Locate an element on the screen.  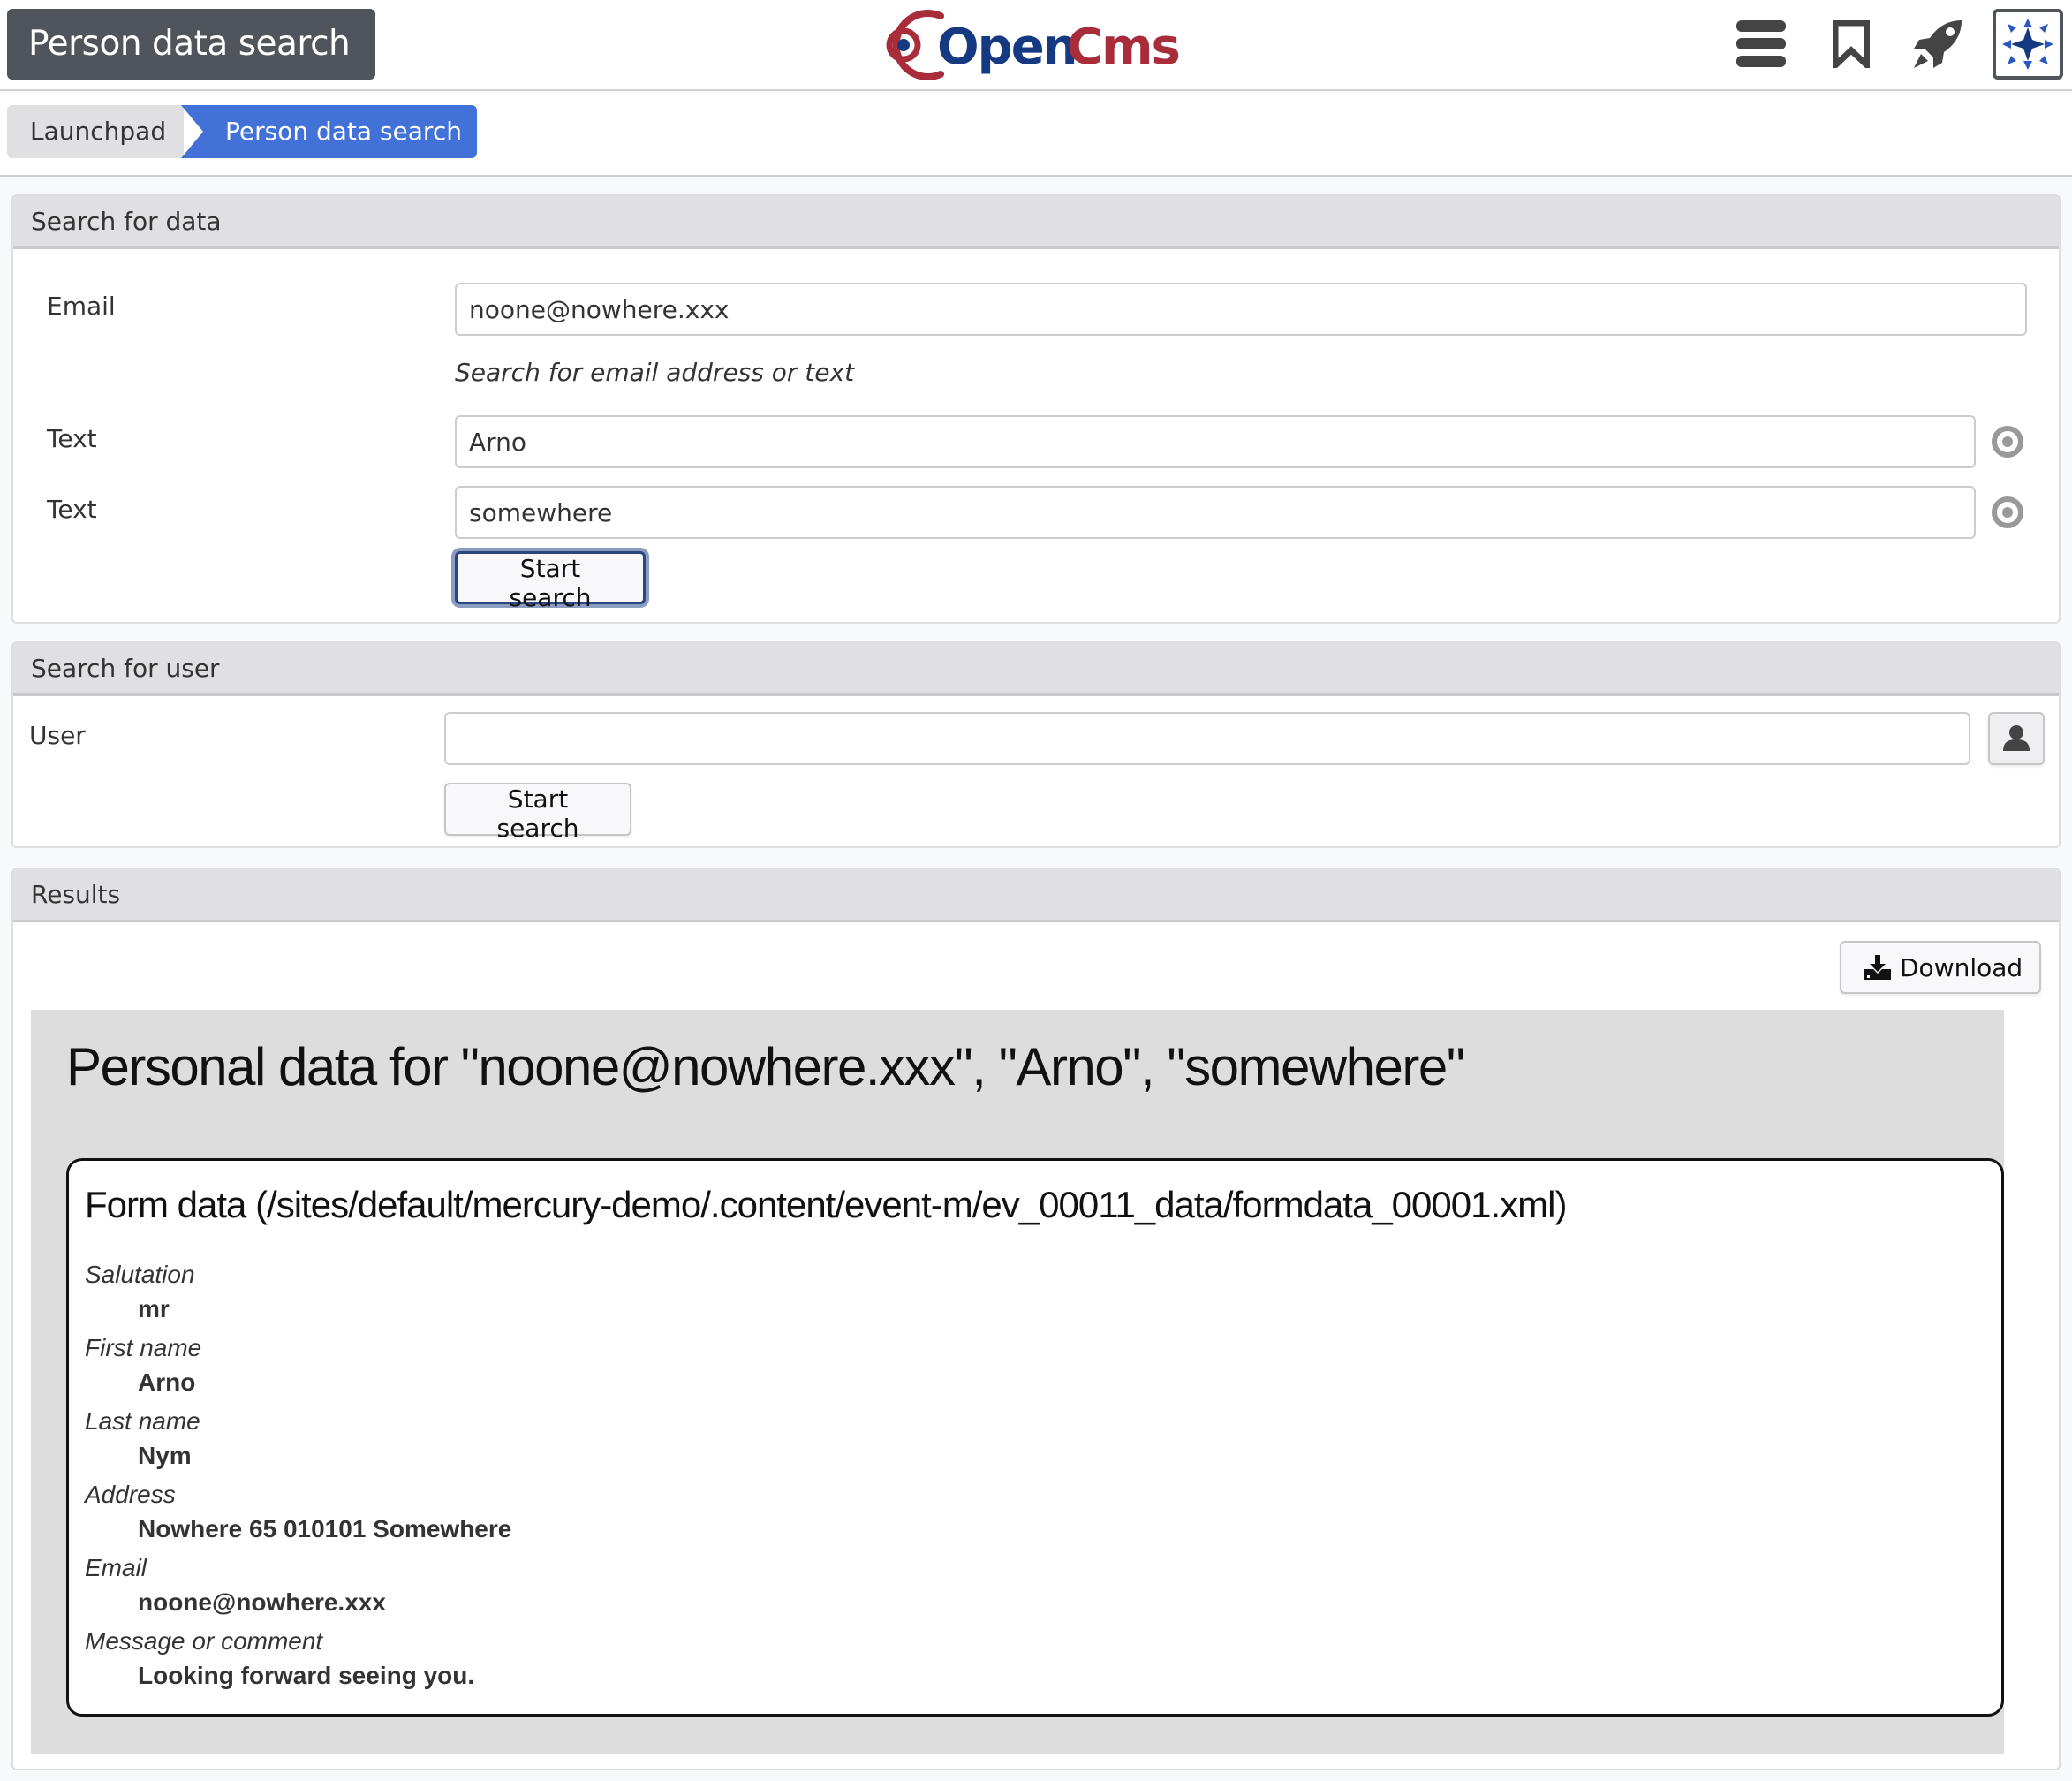
field-label: Email is located at coordinates (116, 1567).